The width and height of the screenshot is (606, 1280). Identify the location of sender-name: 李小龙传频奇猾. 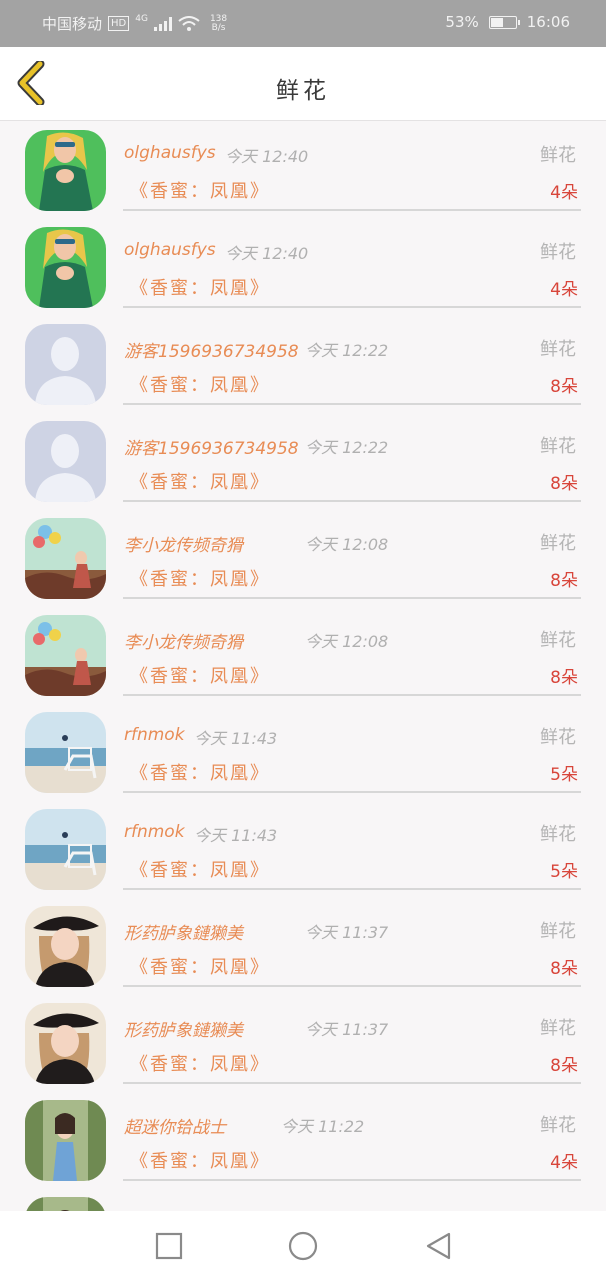
(183, 643).